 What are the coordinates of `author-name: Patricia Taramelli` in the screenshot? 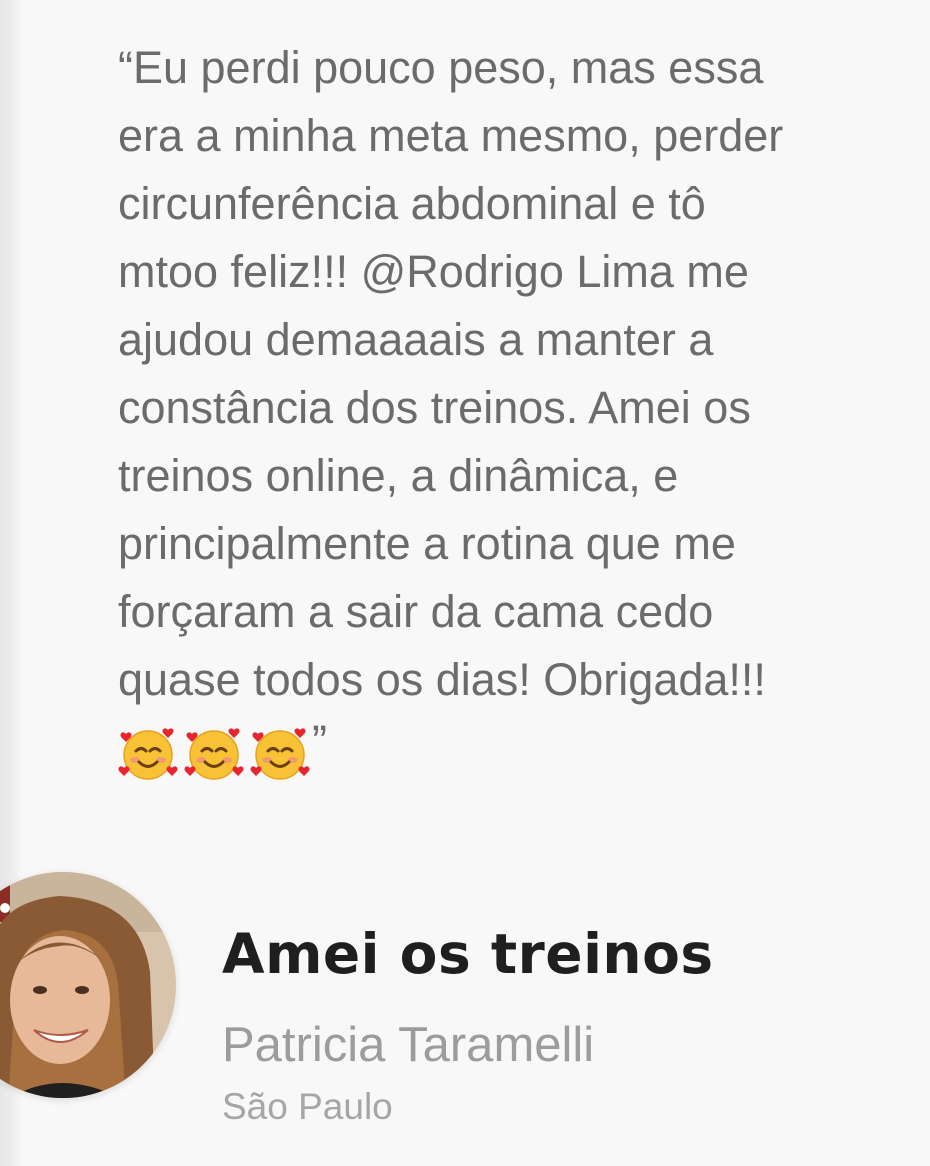 It's located at (408, 1045).